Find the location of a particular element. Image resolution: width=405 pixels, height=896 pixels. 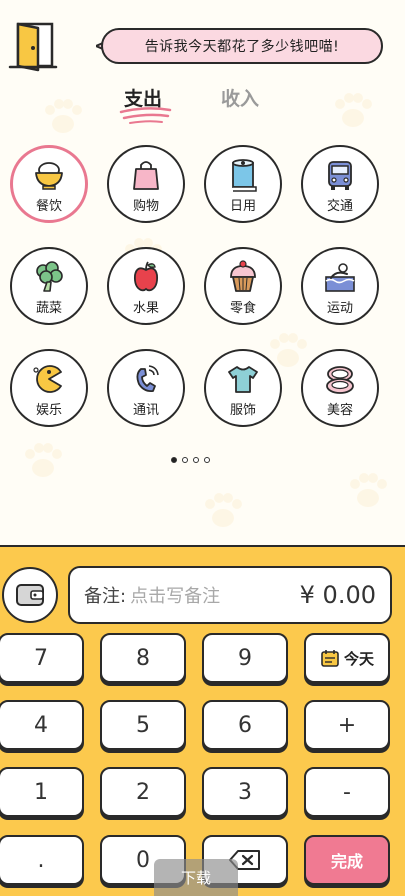

account-wallet-button is located at coordinates (30, 595).